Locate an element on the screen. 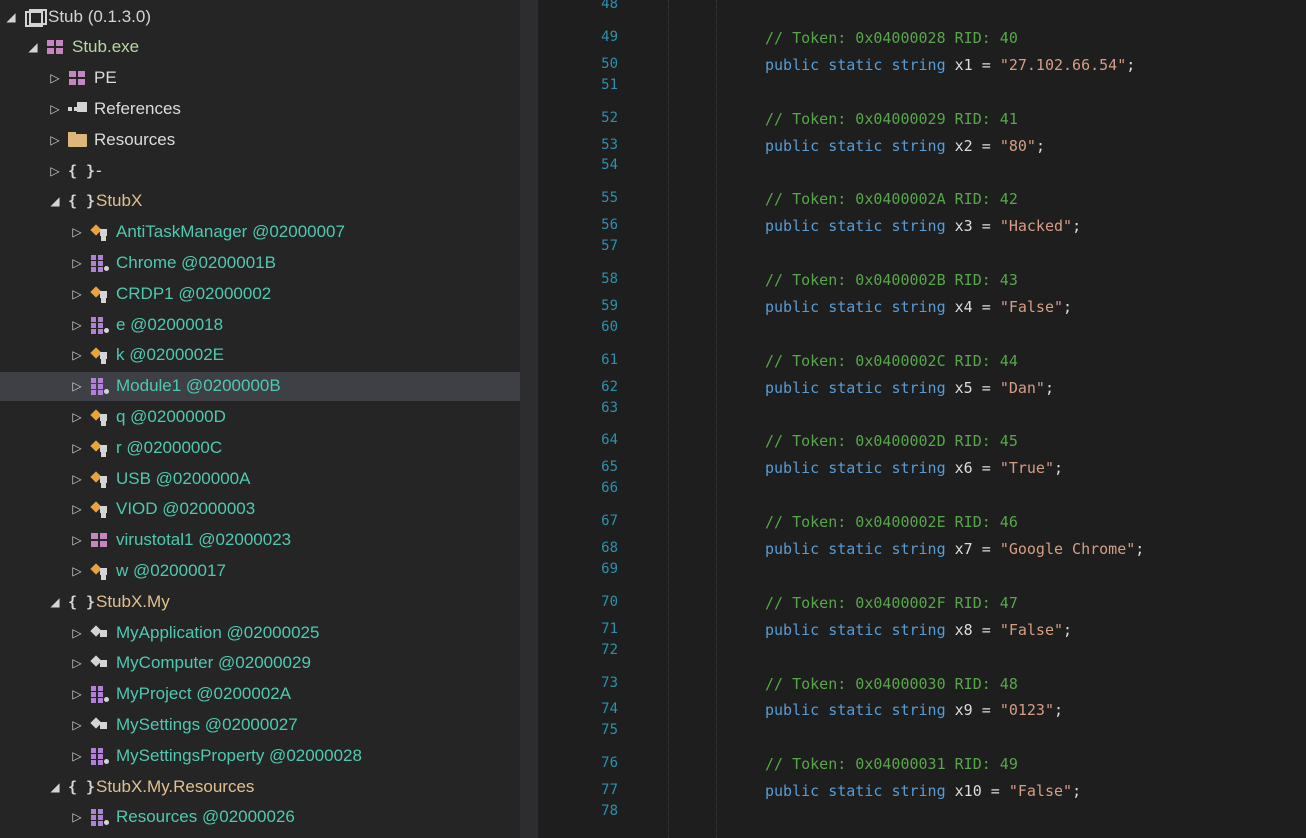 Image resolution: width=1306 pixels, height=838 pixels. tree-node: ▷ PE is located at coordinates (260, 78).